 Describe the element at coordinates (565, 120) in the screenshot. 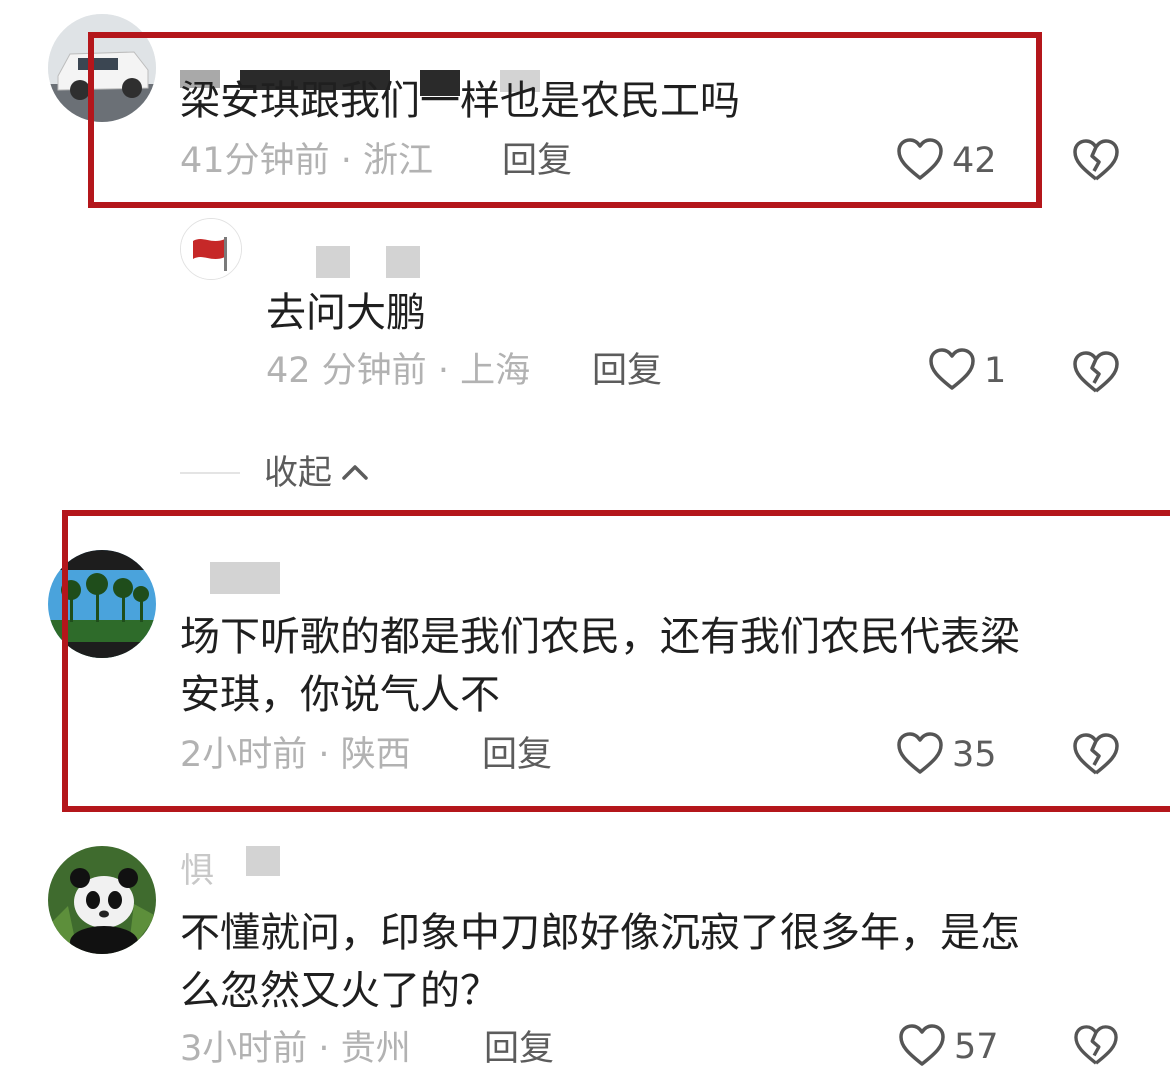

I see `highlight-box` at that location.